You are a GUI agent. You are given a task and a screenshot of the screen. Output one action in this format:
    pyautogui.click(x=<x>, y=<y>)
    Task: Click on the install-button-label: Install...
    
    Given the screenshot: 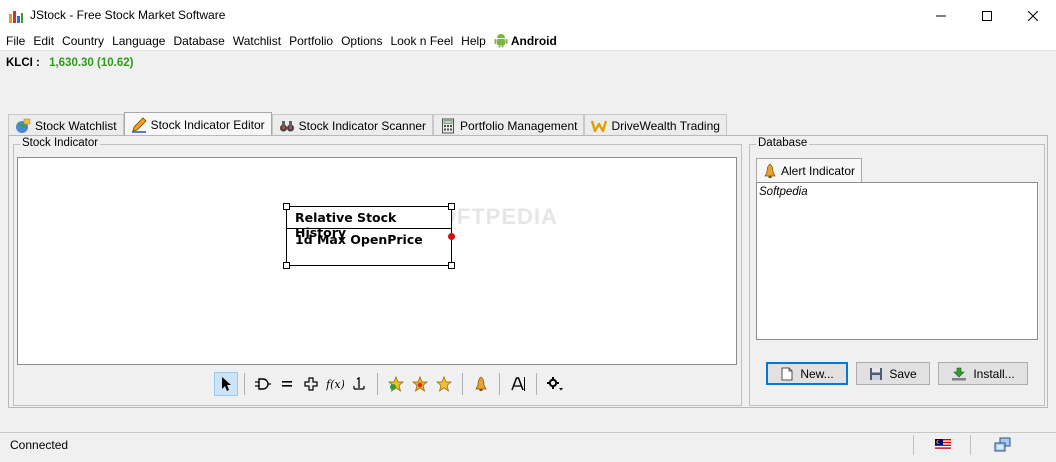 What is the action you would take?
    pyautogui.click(x=994, y=373)
    